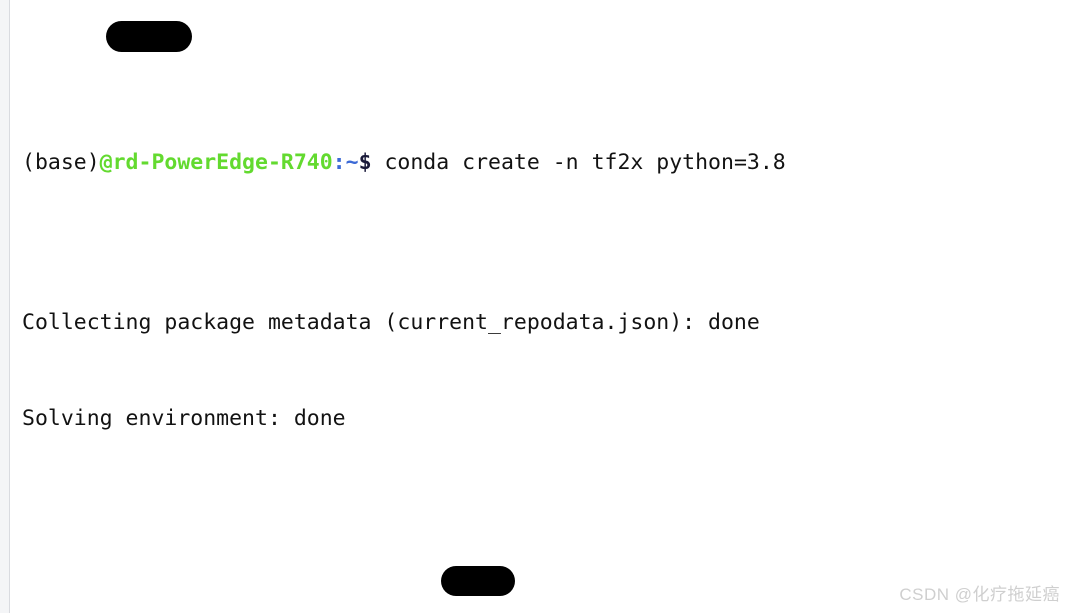 The height and width of the screenshot is (613, 1072). I want to click on left-gutter-divider, so click(9, 306).